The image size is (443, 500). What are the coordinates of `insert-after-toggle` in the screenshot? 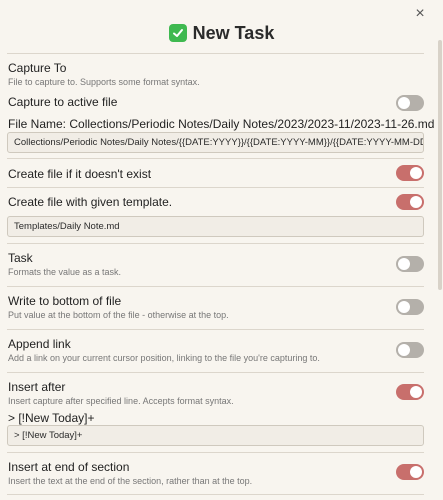 It's located at (410, 392).